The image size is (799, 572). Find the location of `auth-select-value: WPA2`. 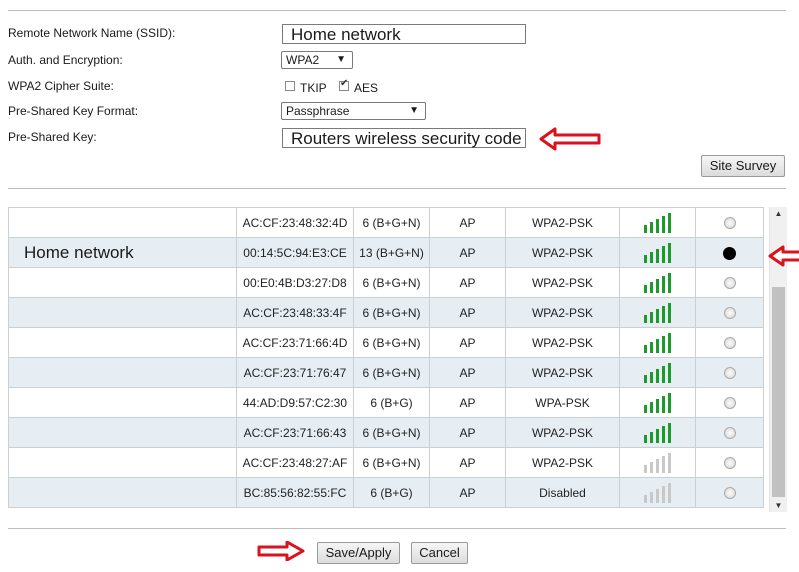

auth-select-value: WPA2 is located at coordinates (303, 60).